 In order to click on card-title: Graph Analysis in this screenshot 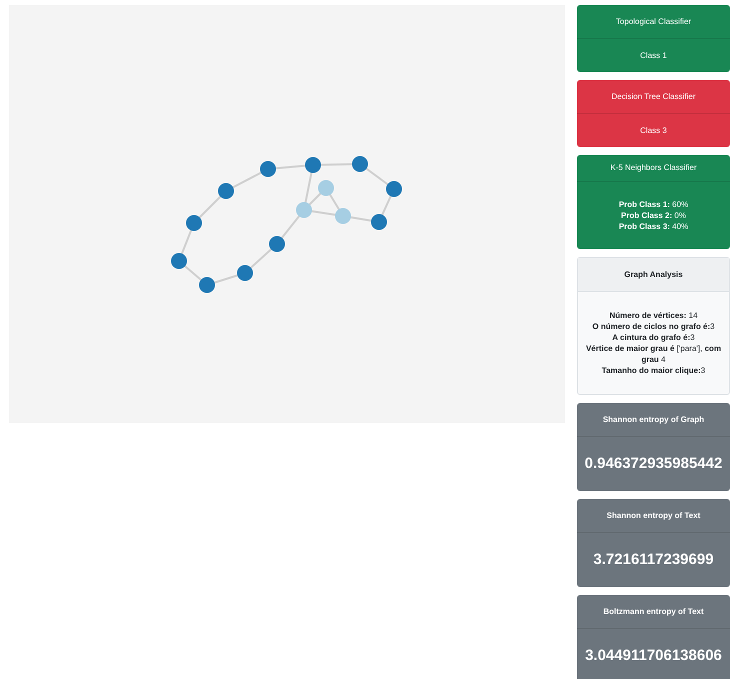, I will do `click(653, 274)`.